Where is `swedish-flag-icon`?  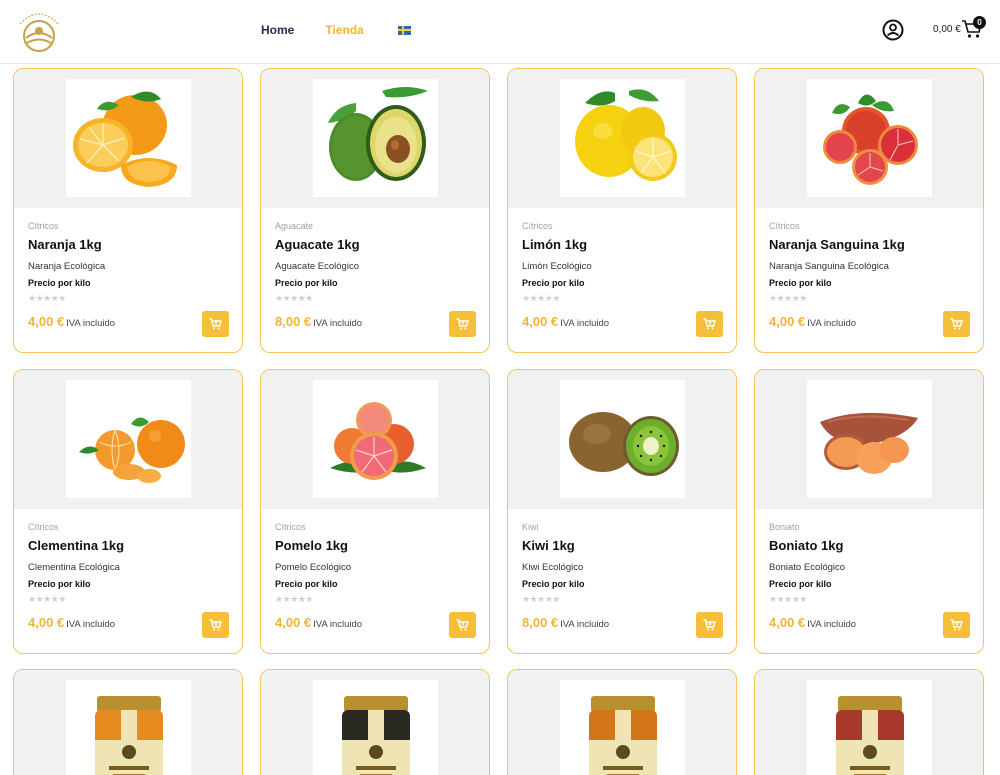 swedish-flag-icon is located at coordinates (404, 30).